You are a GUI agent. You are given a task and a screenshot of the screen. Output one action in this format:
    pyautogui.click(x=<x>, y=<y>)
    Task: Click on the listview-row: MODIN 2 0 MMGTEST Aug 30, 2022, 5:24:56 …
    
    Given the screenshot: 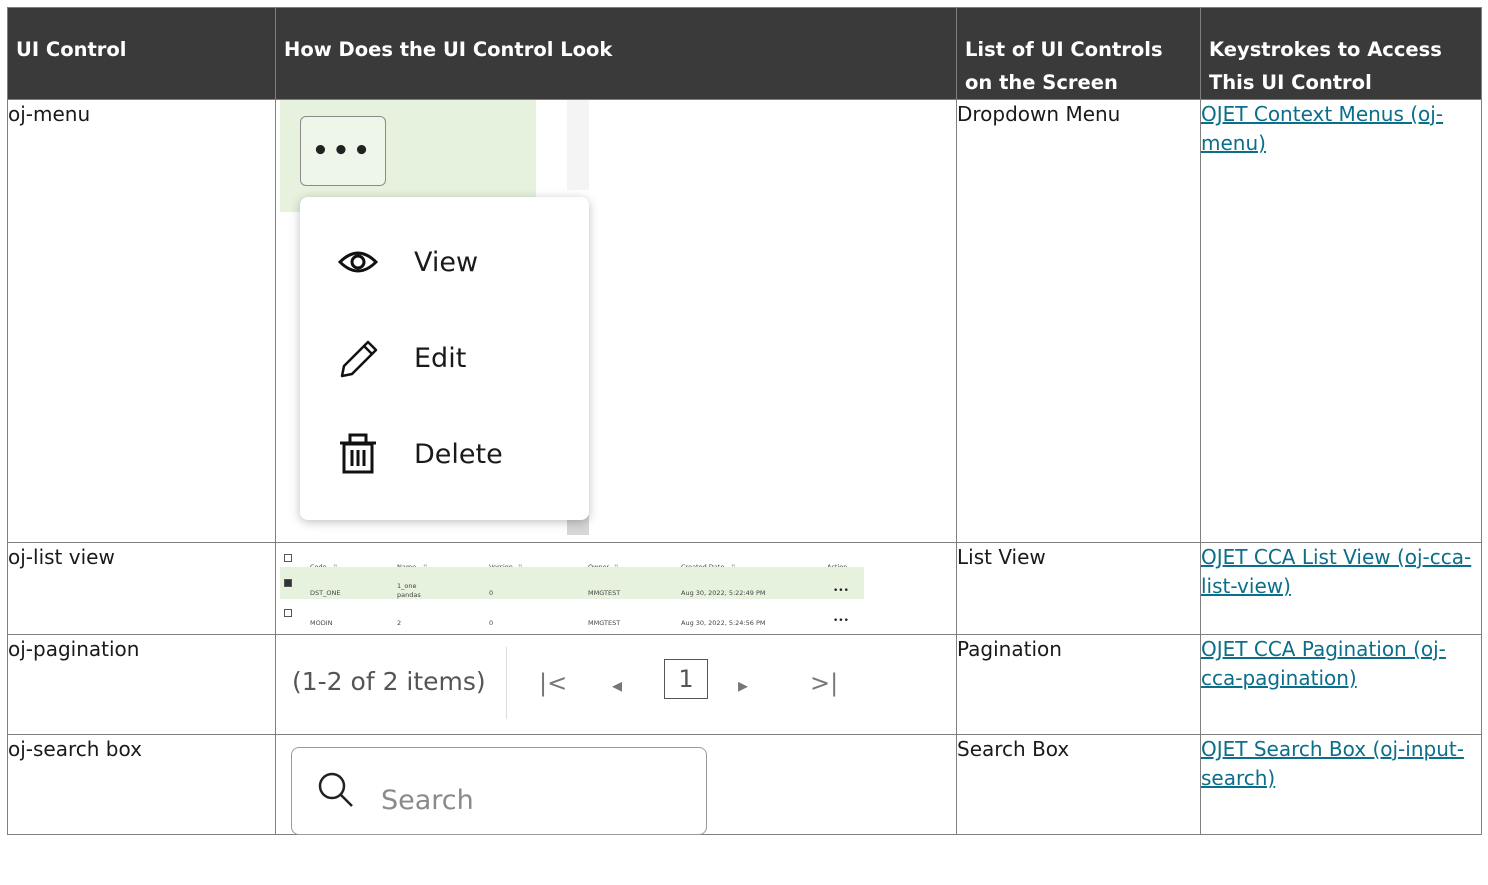 What is the action you would take?
    pyautogui.click(x=572, y=616)
    